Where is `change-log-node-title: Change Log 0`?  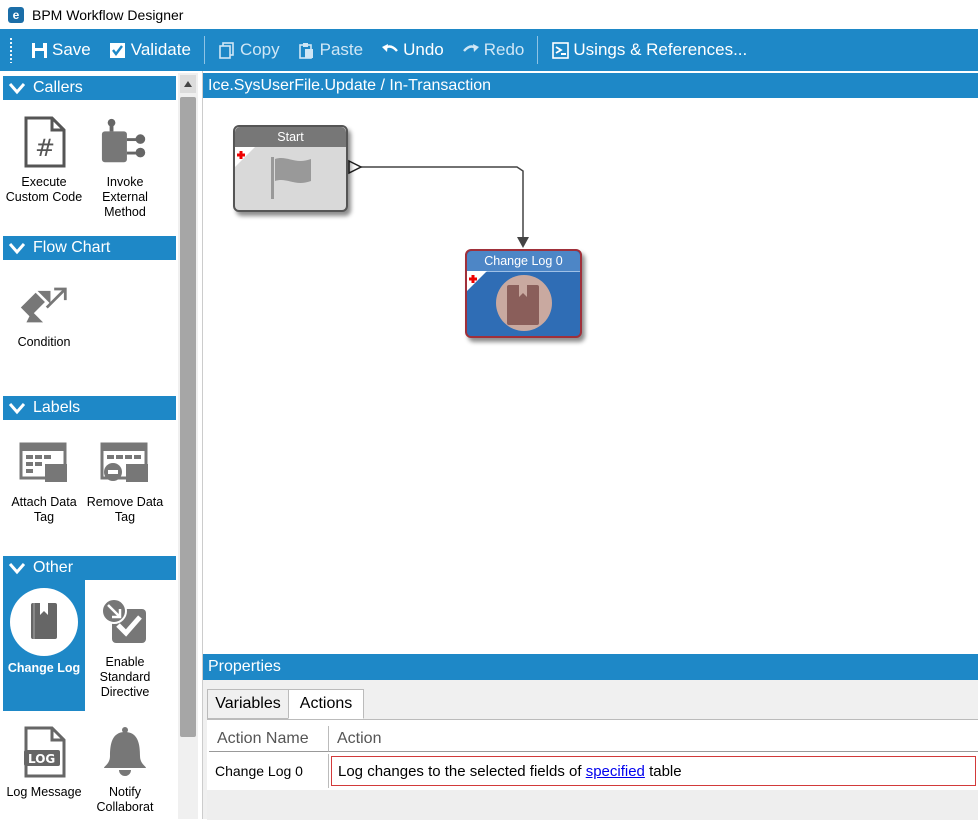 change-log-node-title: Change Log 0 is located at coordinates (523, 261).